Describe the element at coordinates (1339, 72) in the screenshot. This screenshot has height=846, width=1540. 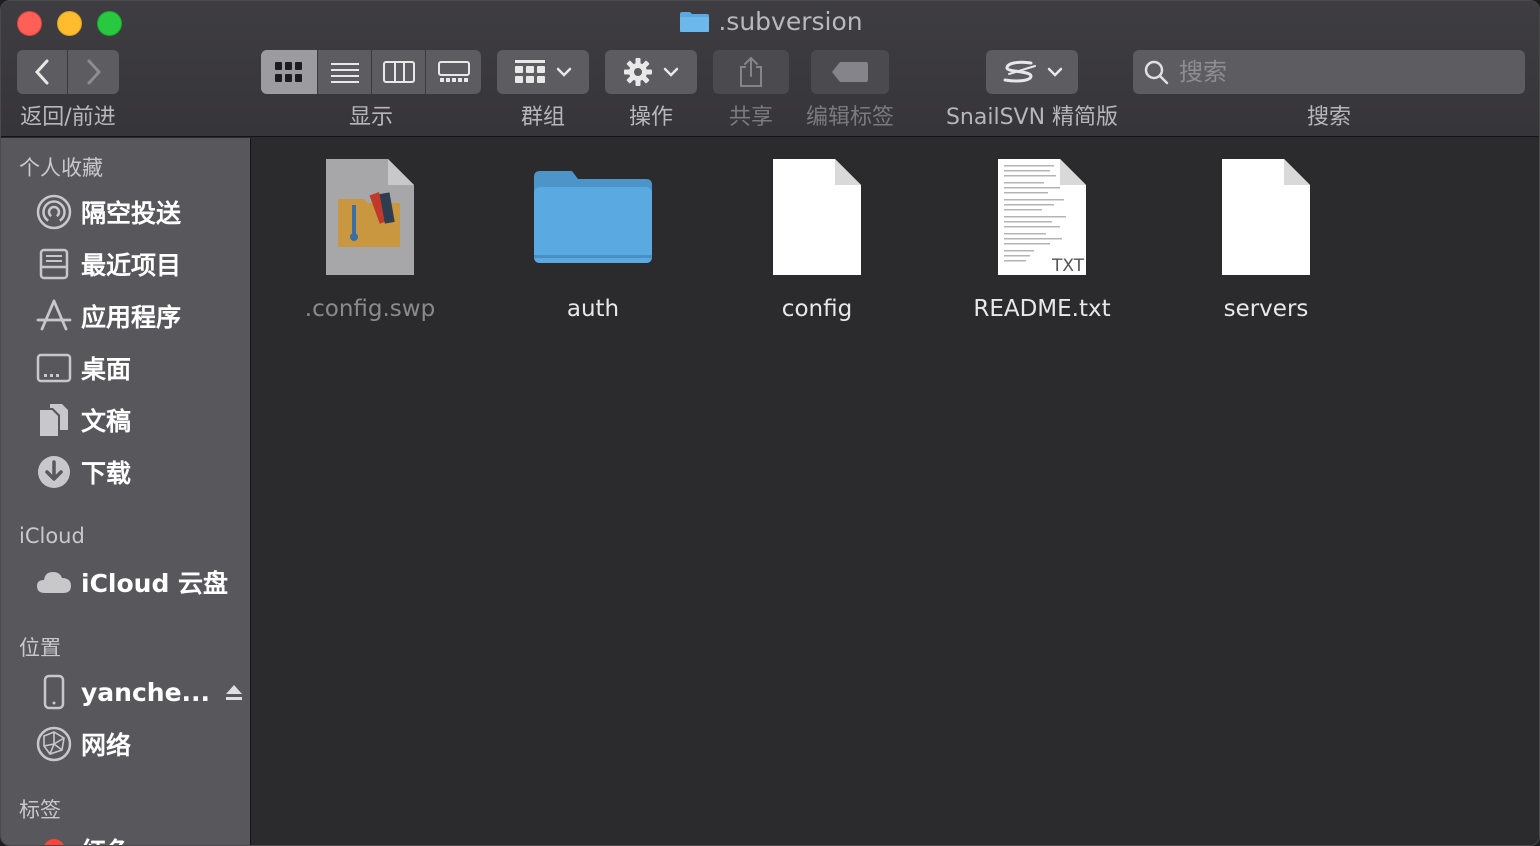
I see `search-input` at that location.